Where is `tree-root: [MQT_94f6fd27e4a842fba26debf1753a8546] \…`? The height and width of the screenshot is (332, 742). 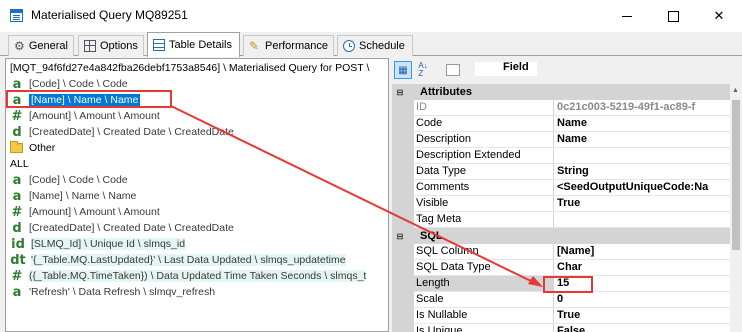
tree-root: [MQT_94f6fd27e4a842fba26debf1753a8546] \… is located at coordinates (189, 68).